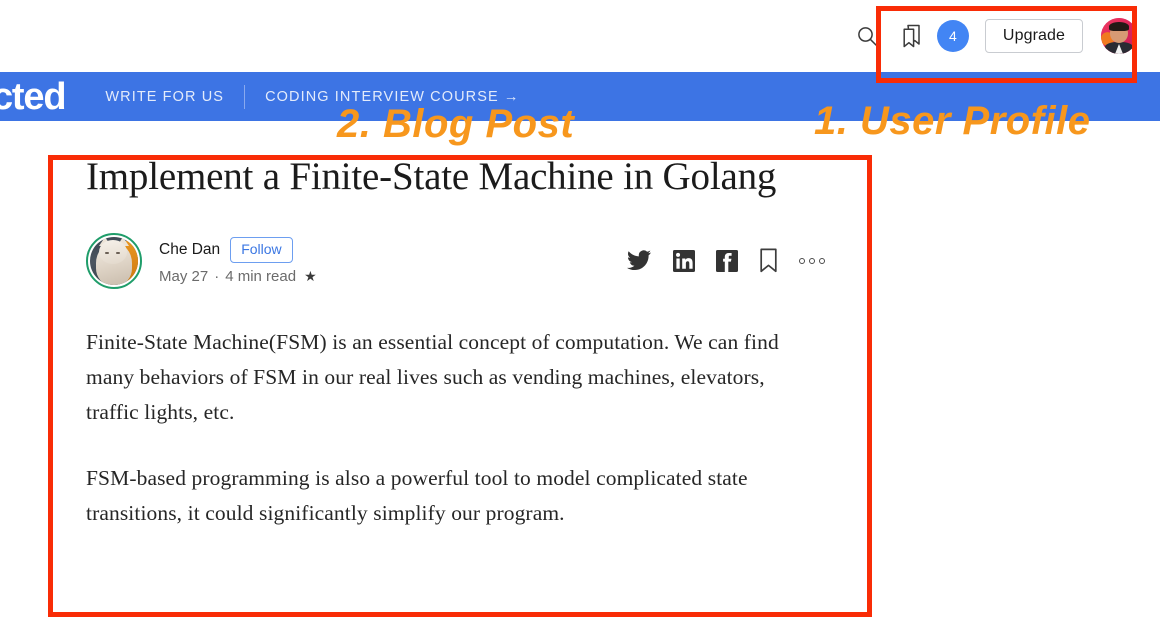  I want to click on avatar-cat-eye-left, so click(107, 252).